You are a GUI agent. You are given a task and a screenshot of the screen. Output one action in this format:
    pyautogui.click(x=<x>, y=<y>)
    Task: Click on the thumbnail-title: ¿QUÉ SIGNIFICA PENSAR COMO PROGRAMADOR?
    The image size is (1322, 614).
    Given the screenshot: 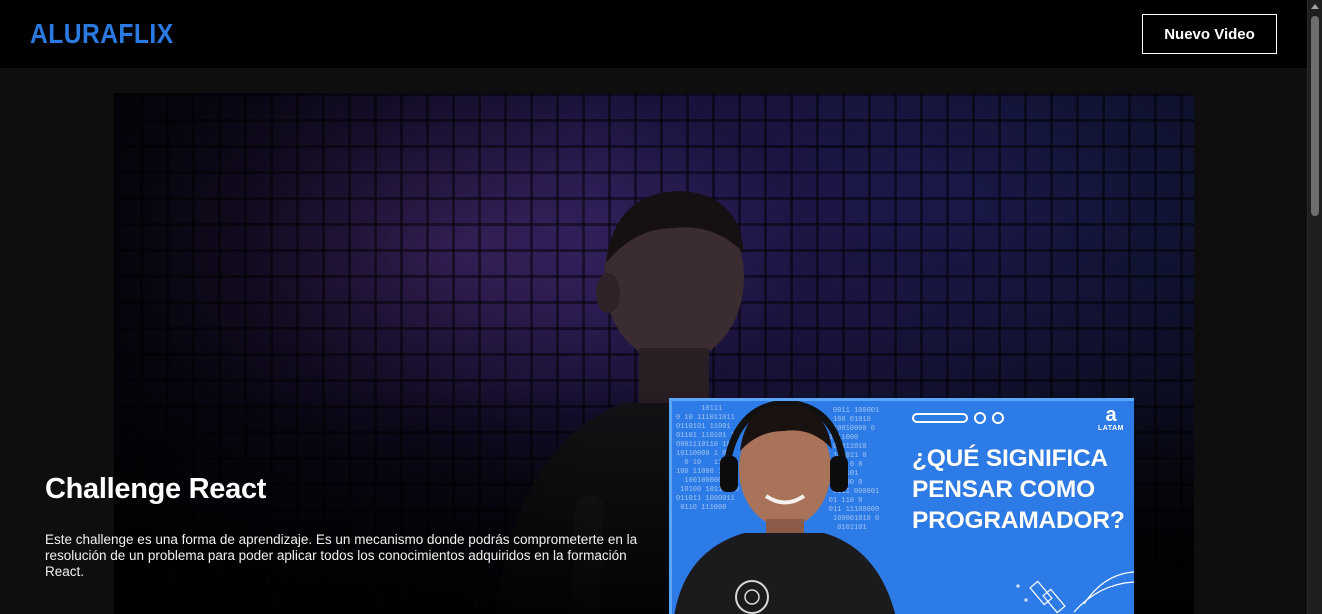 What is the action you would take?
    pyautogui.click(x=1018, y=489)
    